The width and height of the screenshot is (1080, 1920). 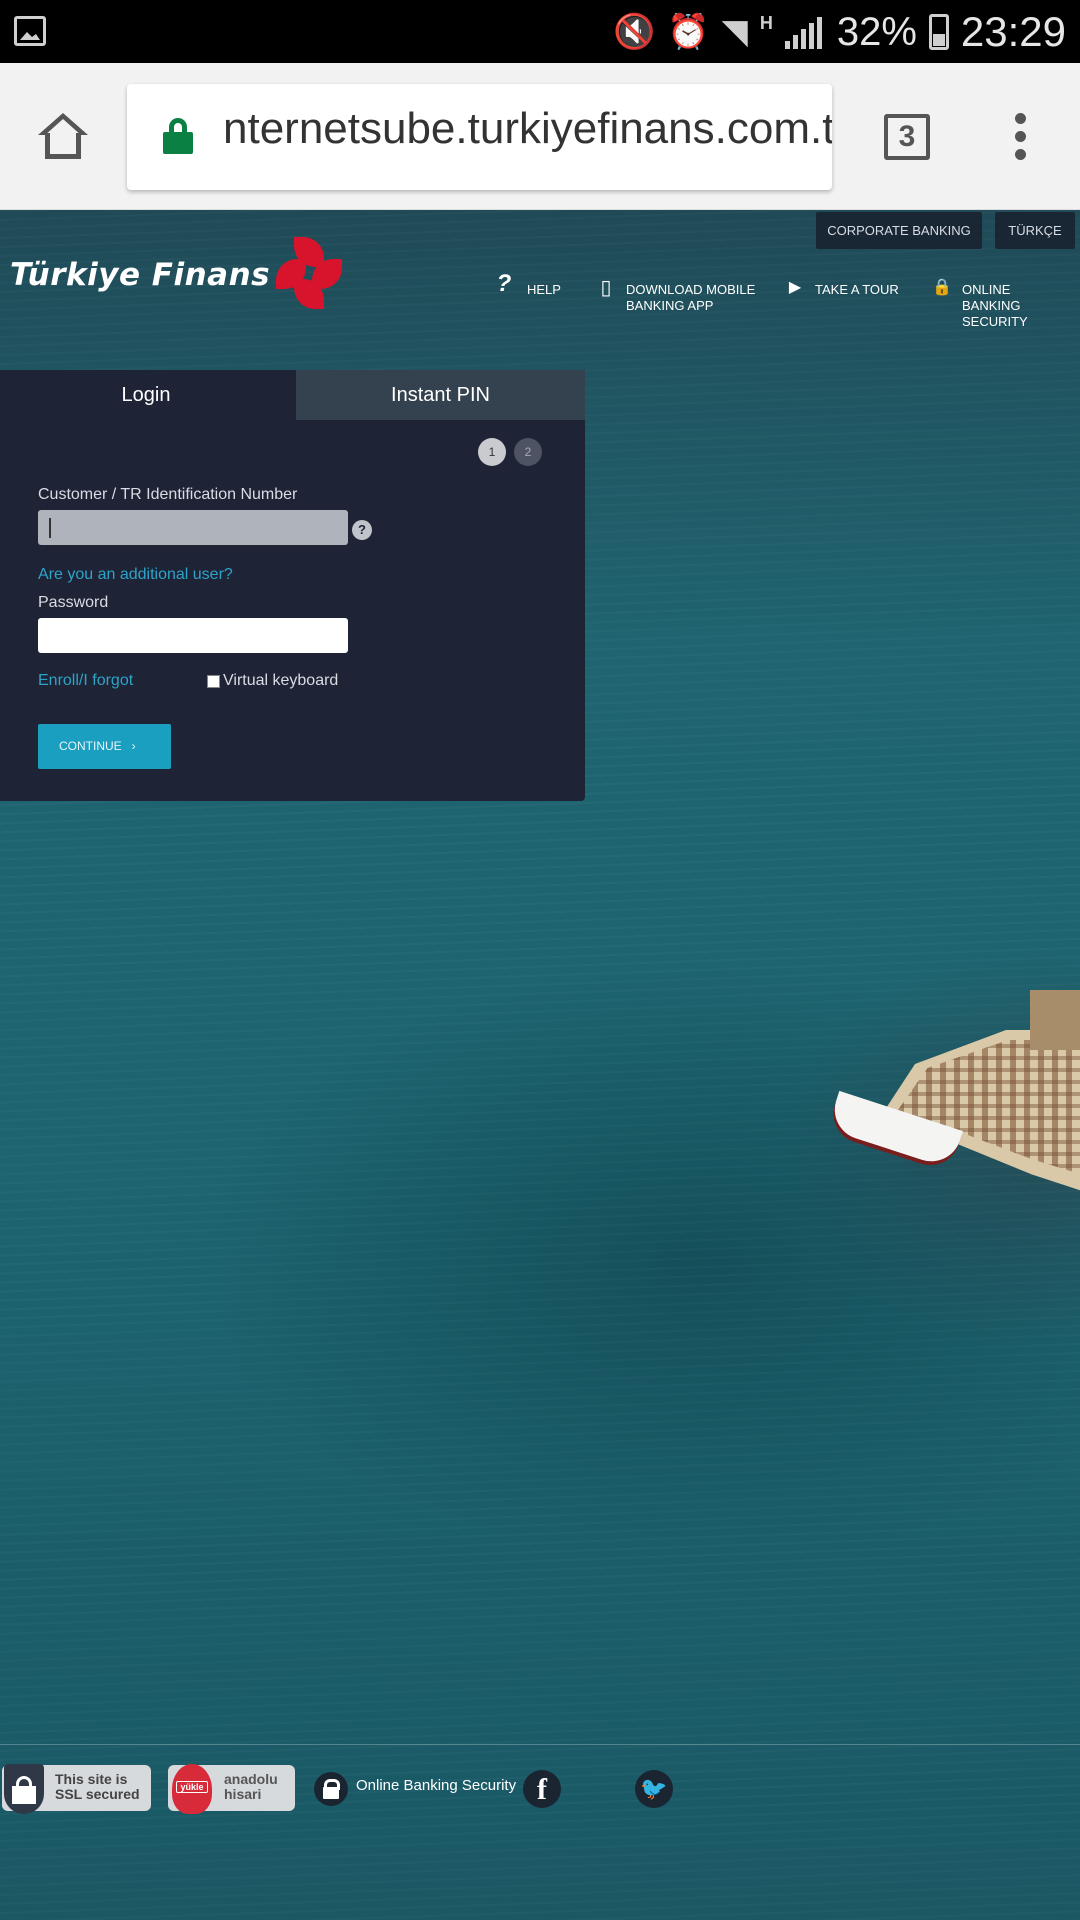 I want to click on corporate-banking-button: CORPORATE BANKING, so click(x=899, y=230).